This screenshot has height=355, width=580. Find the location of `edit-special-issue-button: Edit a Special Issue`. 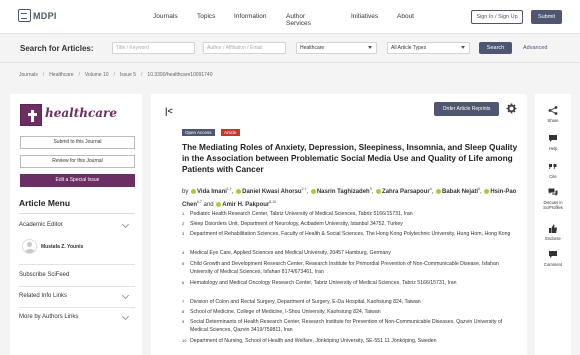

edit-special-issue-button: Edit a Special Issue is located at coordinates (77, 180).